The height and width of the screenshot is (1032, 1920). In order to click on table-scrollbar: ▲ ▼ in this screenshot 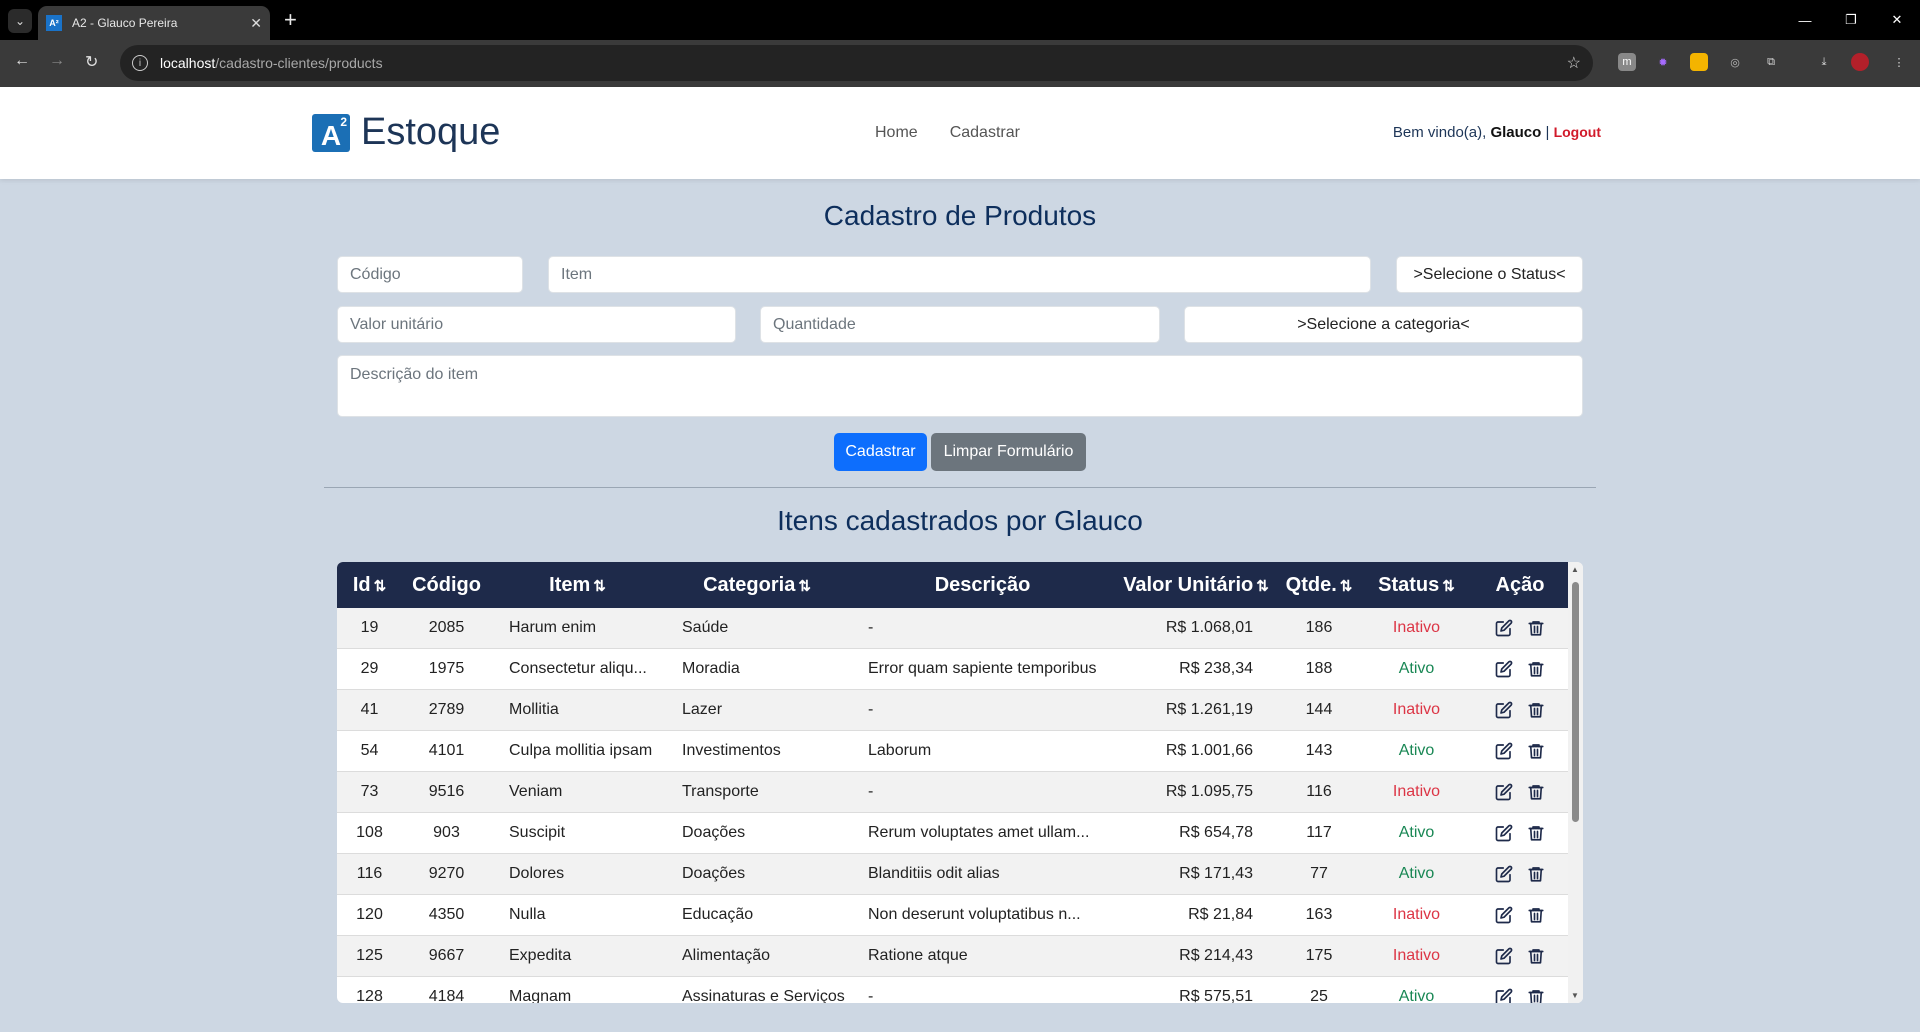, I will do `click(1575, 782)`.